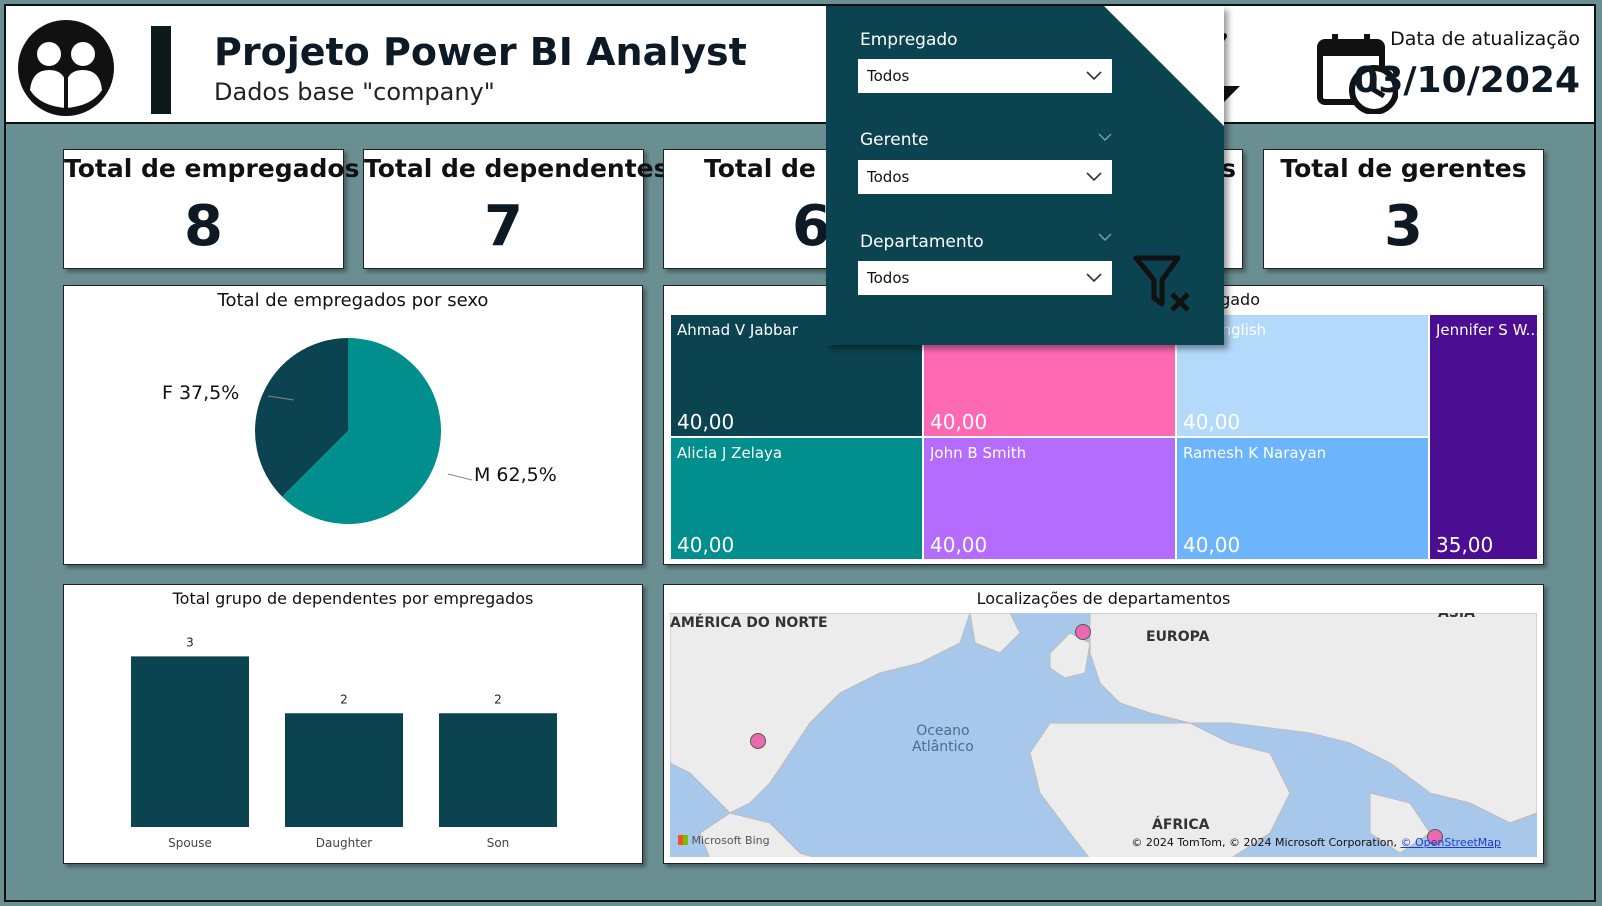 The height and width of the screenshot is (906, 1602). I want to click on map-label-europe: EUROPA, so click(1178, 637).